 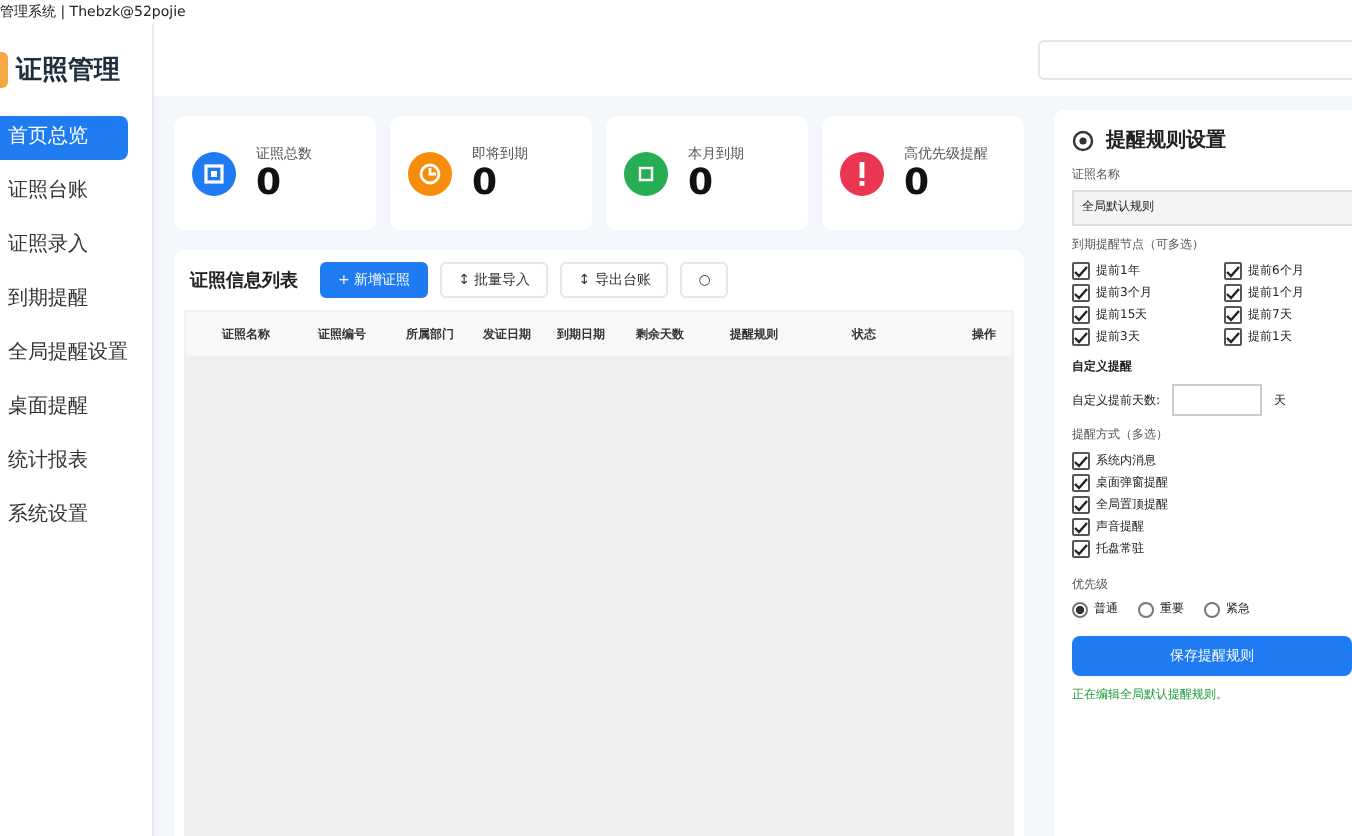 What do you see at coordinates (1166, 140) in the screenshot?
I see `panel-title: 提醒规则设置` at bounding box center [1166, 140].